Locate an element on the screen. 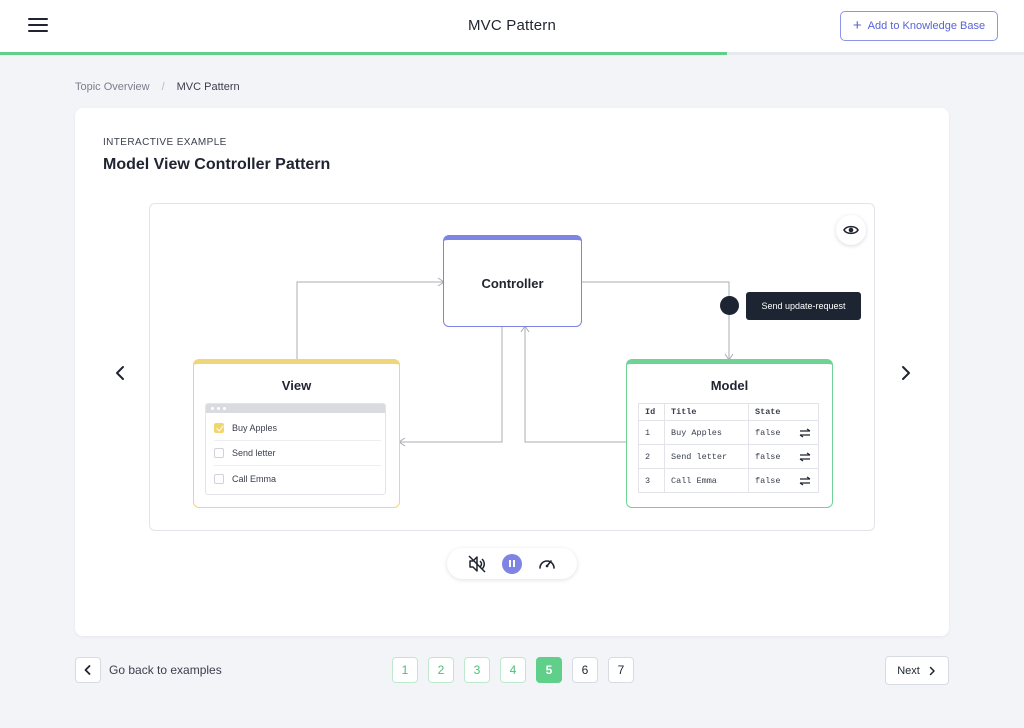  todo-item: Buy Apples is located at coordinates (297, 428).